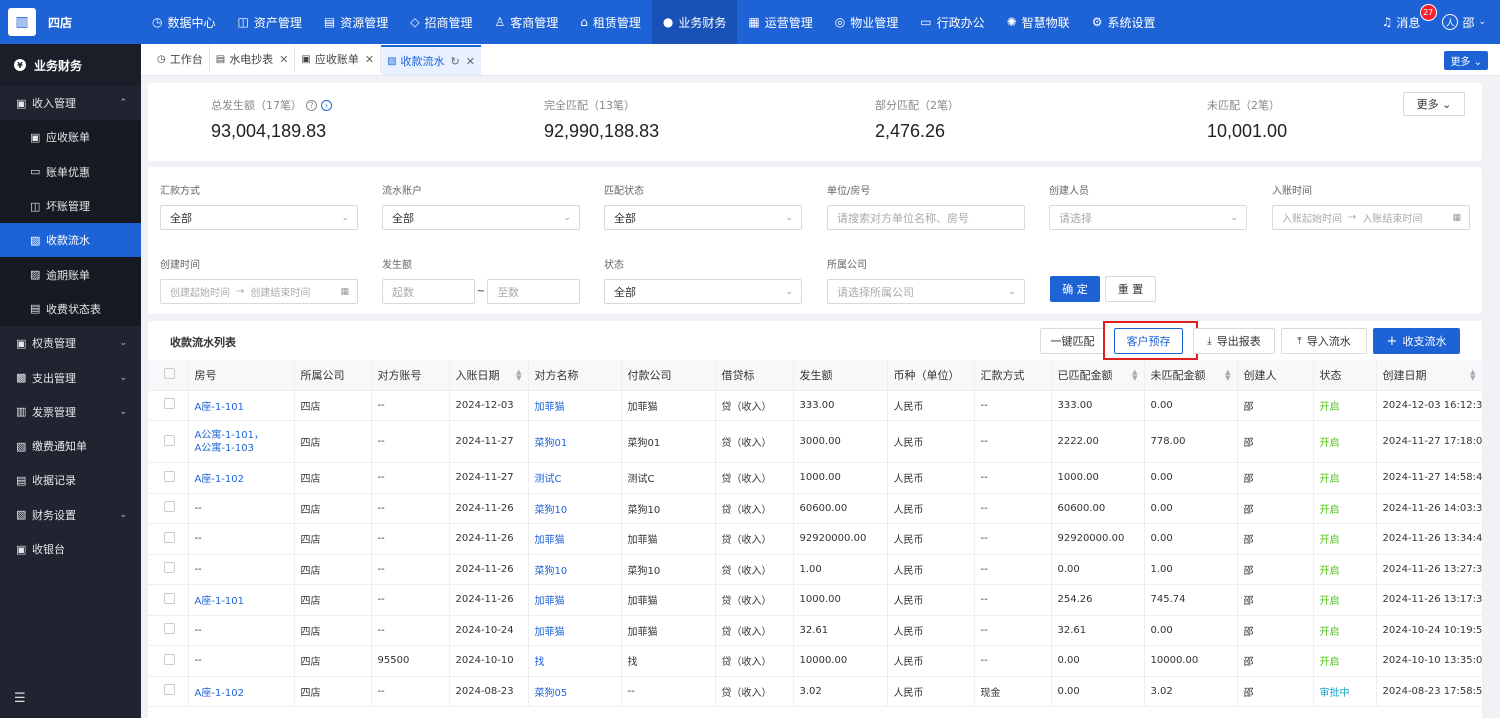 The image size is (1500, 718). What do you see at coordinates (575, 478) in the screenshot?
I see `cell-name: 测试C` at bounding box center [575, 478].